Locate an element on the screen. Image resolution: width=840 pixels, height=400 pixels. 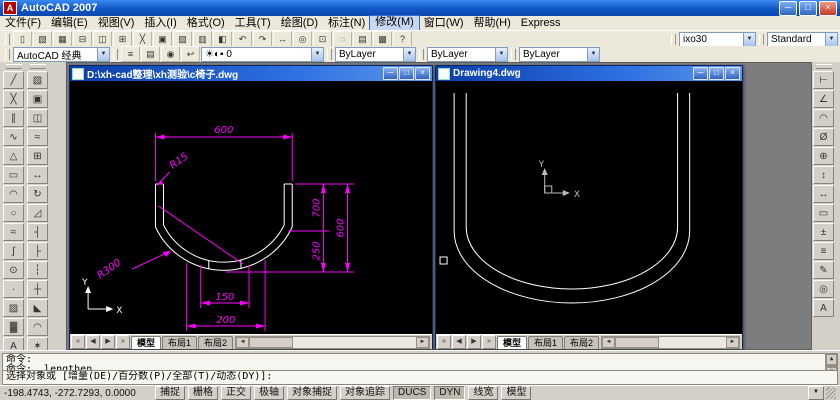
tab-first-button: « is located at coordinates (78, 342).